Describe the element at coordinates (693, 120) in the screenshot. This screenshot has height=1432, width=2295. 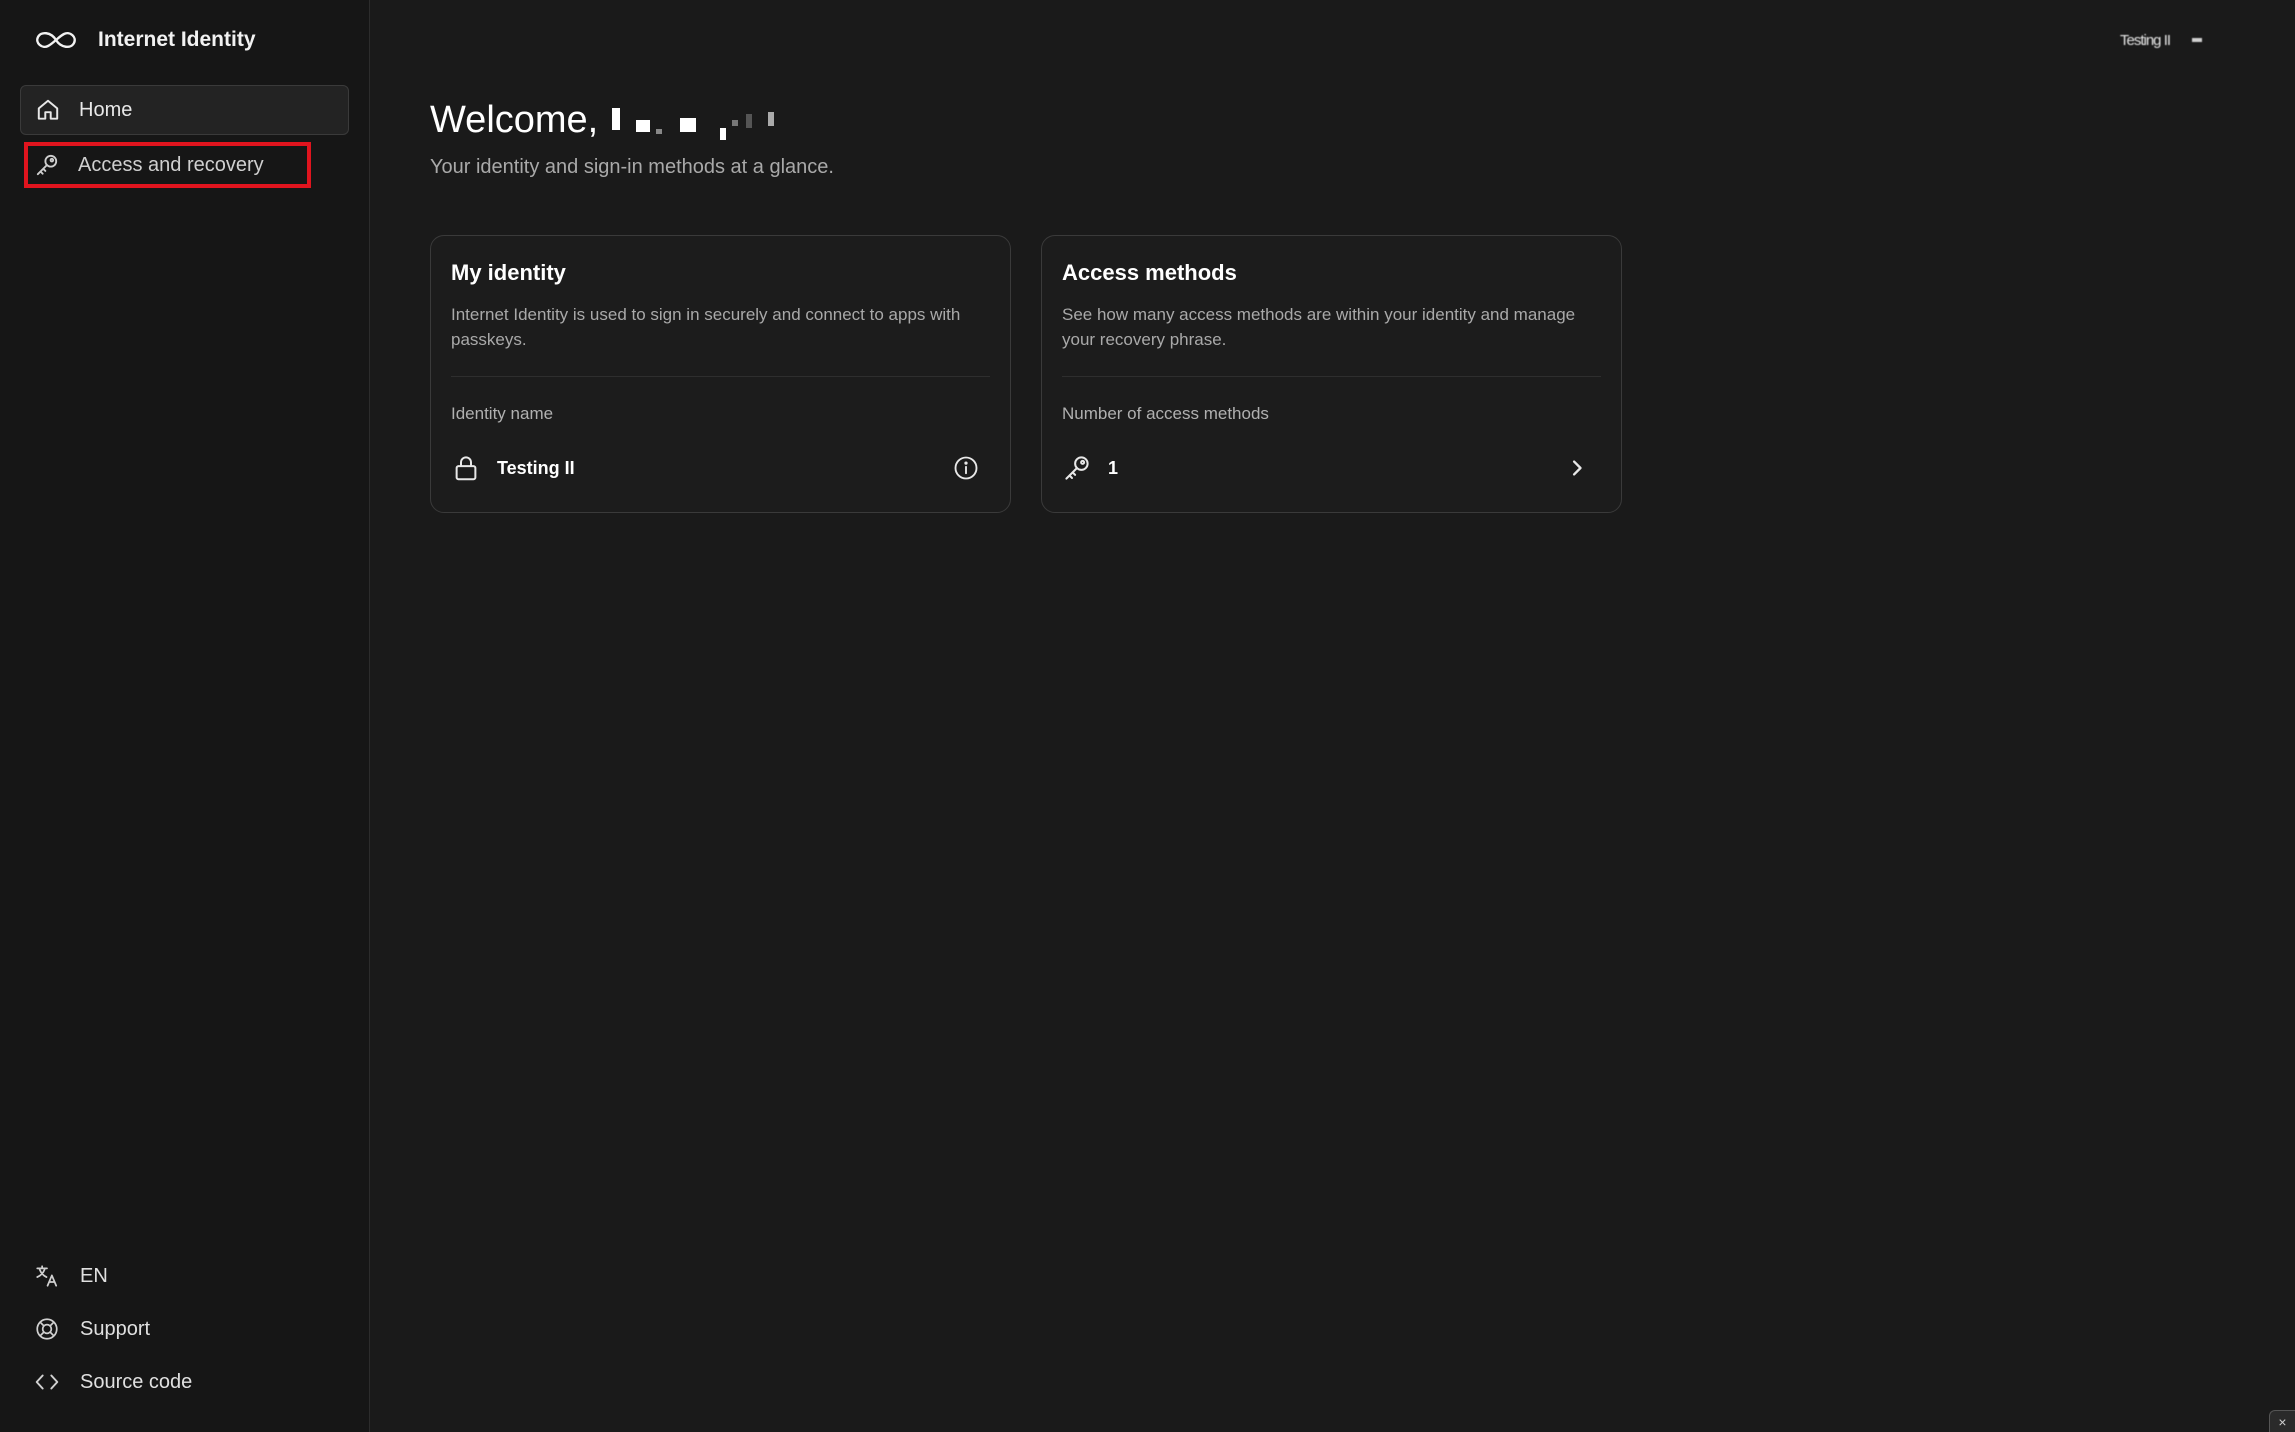
I see `redacted-username` at that location.